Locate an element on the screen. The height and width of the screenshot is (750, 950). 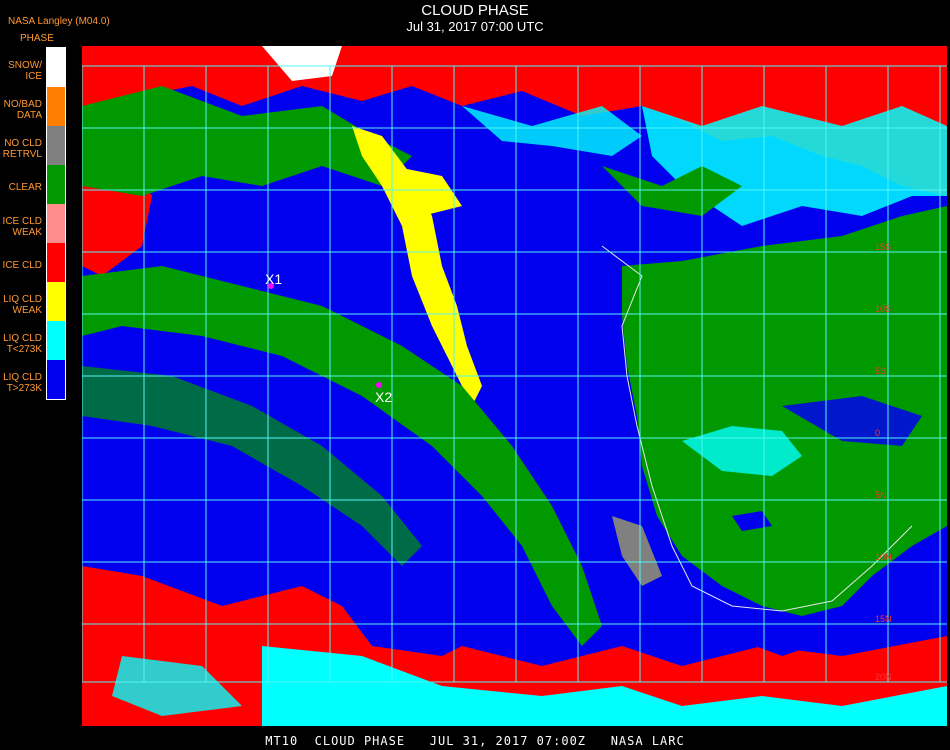
legend-title: PHASE is located at coordinates (37, 38).